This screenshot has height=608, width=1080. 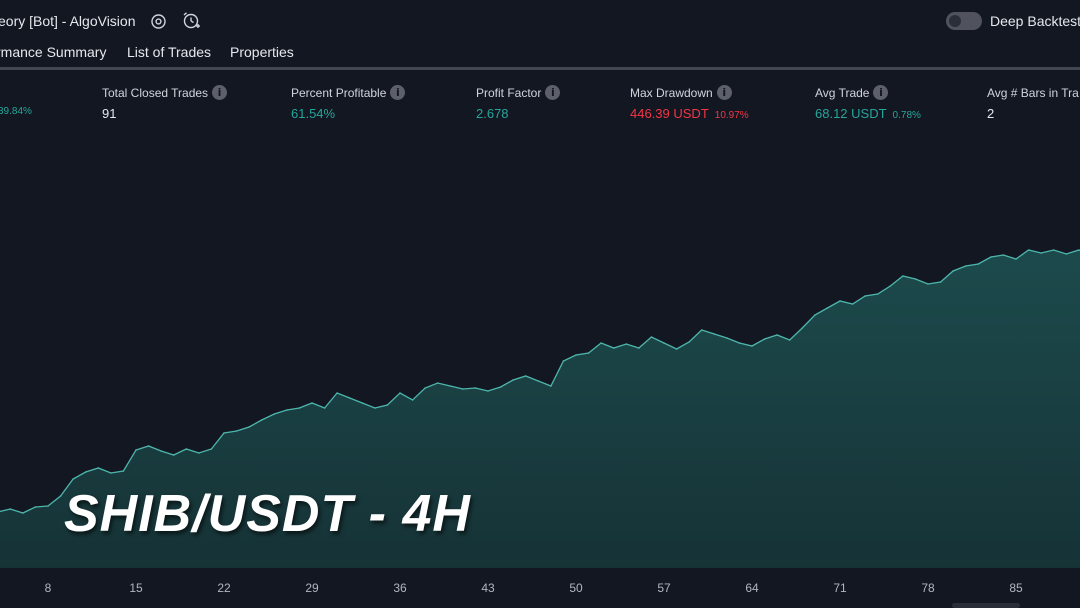 What do you see at coordinates (267, 514) in the screenshot?
I see `overlay-symbol-title: SHIB/USDT - 4H` at bounding box center [267, 514].